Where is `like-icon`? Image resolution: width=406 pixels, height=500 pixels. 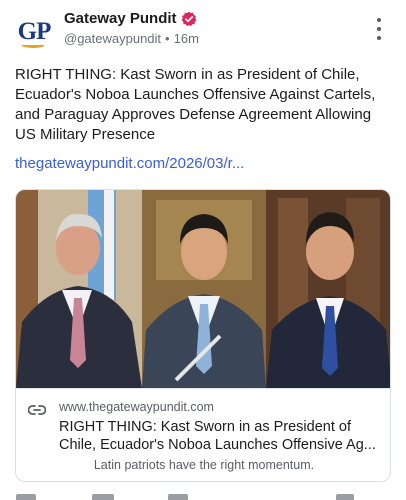 like-icon is located at coordinates (178, 497).